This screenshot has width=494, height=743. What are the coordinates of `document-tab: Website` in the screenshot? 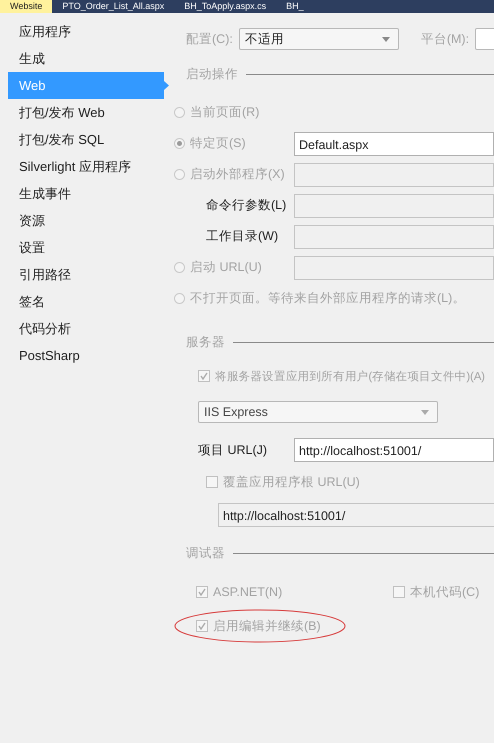 It's located at (26, 6).